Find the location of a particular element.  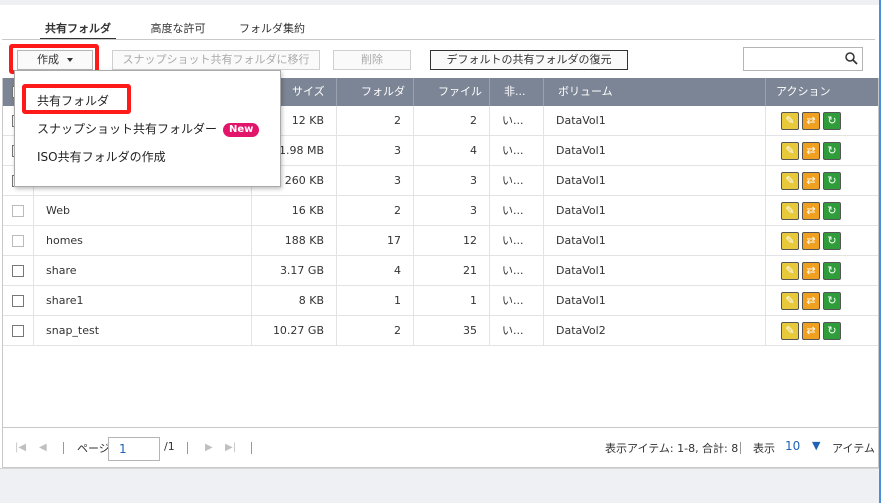

per-page-dropdown-icon: ▼ is located at coordinates (816, 445).